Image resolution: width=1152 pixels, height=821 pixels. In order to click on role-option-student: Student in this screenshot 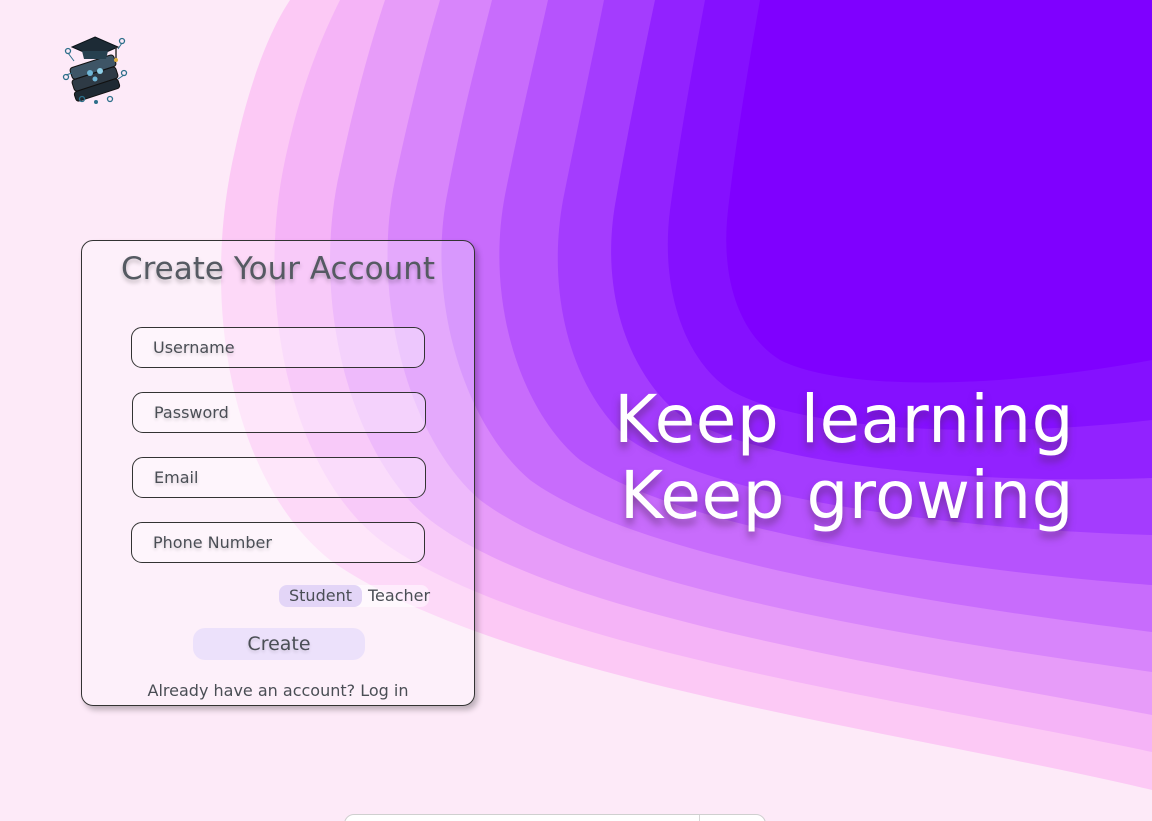, I will do `click(320, 596)`.